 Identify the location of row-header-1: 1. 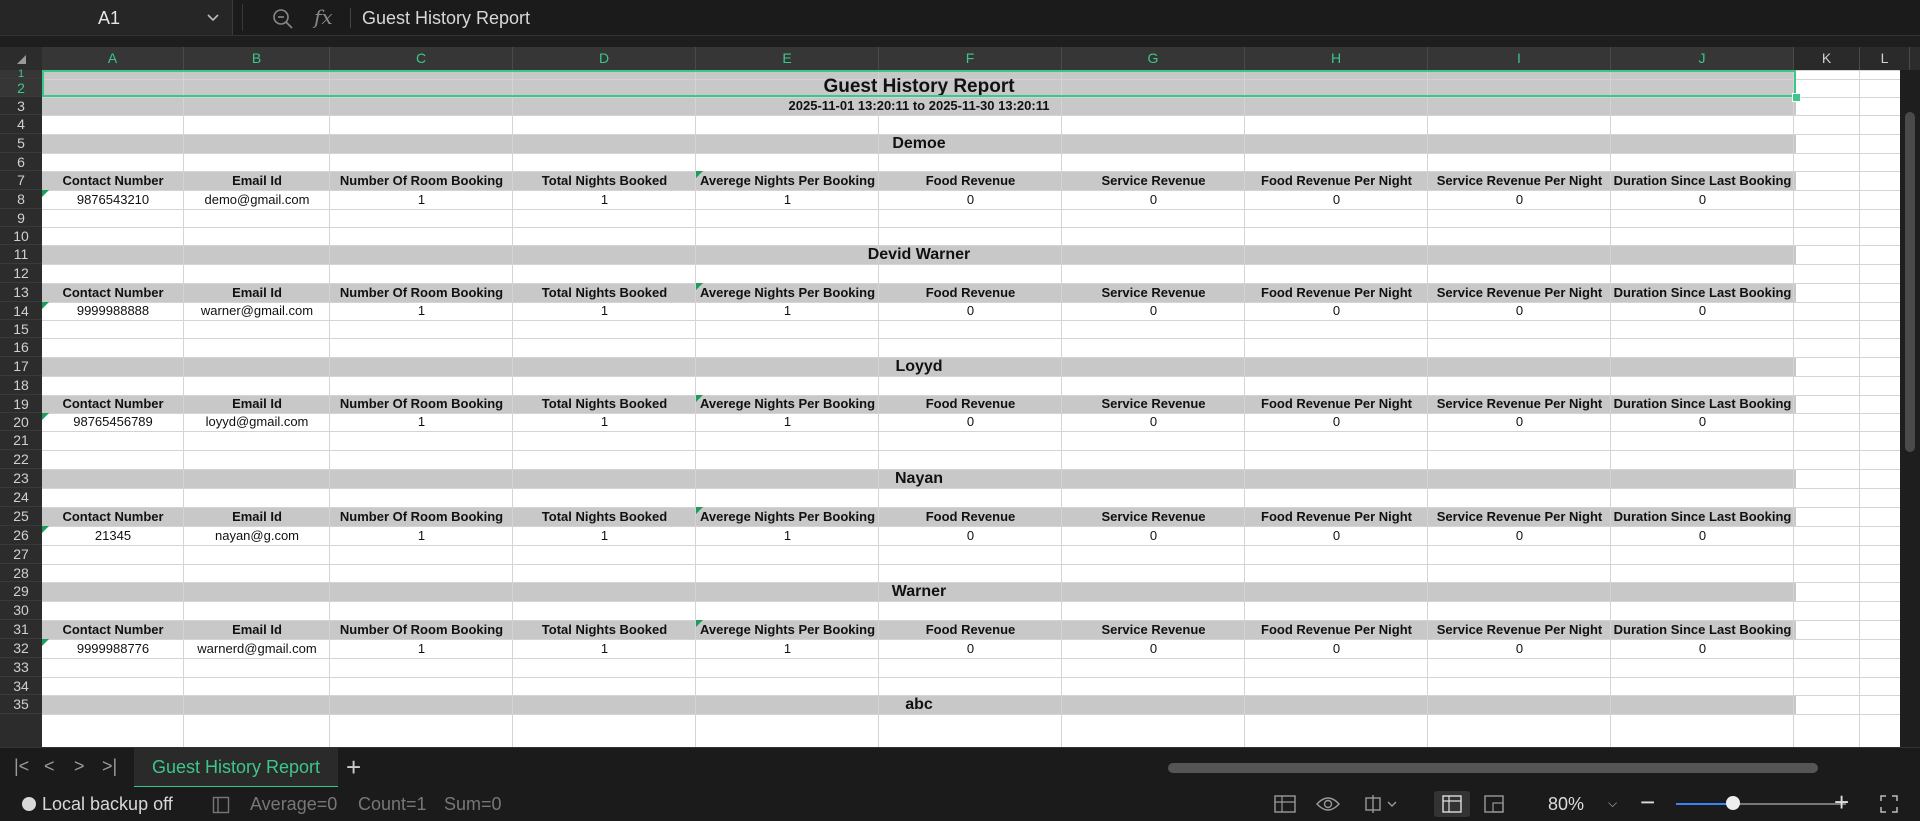
(21, 74).